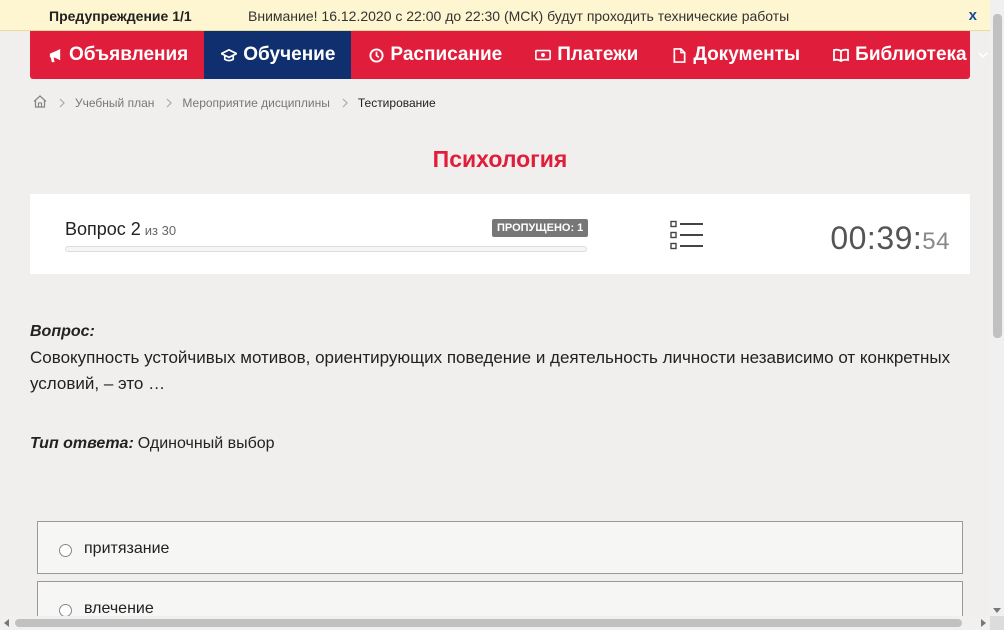  Describe the element at coordinates (679, 55) in the screenshot. I see `document-icon` at that location.